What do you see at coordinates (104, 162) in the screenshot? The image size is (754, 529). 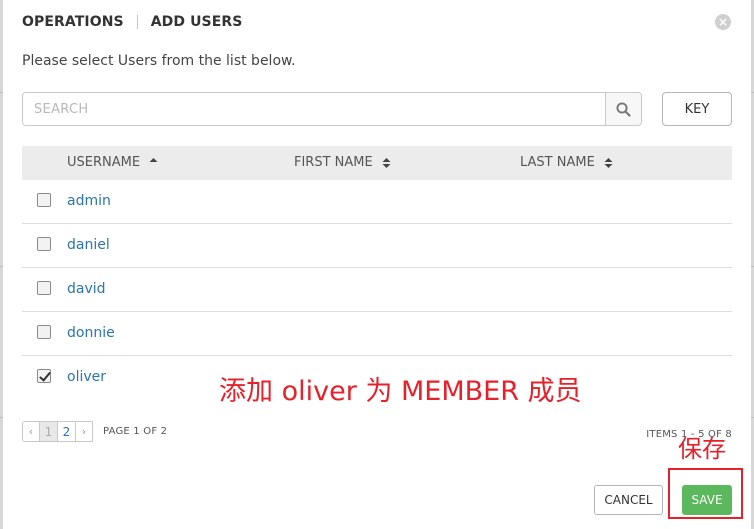 I see `column-label: USERNAME` at bounding box center [104, 162].